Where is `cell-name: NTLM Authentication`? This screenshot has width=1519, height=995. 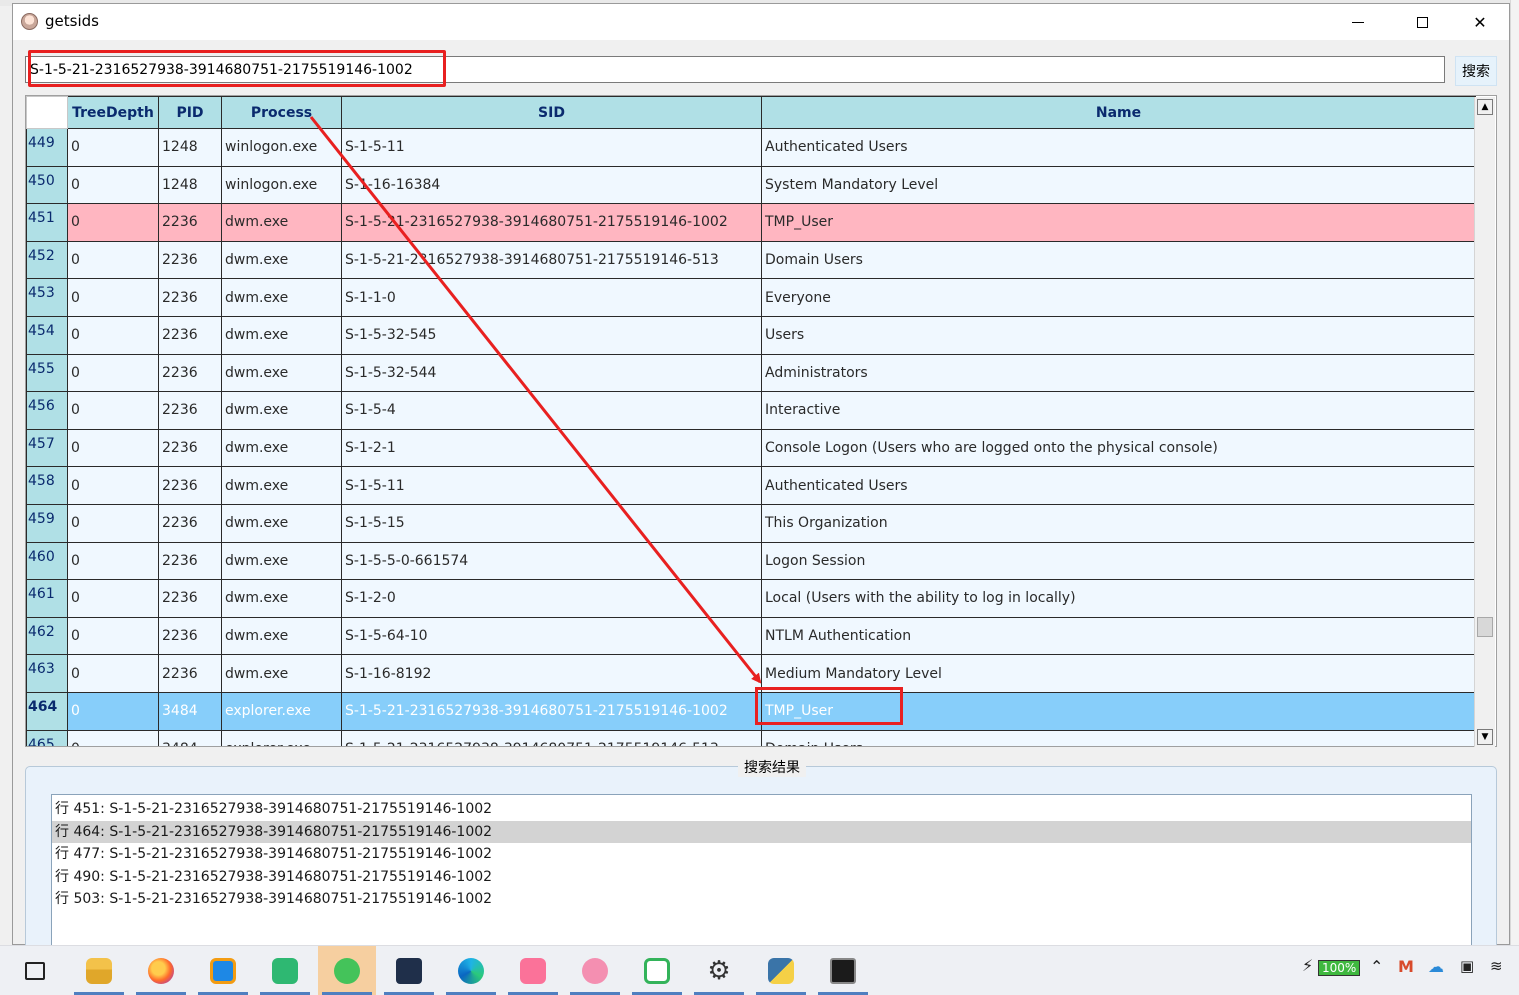
cell-name: NTLM Authentication is located at coordinates (1118, 636).